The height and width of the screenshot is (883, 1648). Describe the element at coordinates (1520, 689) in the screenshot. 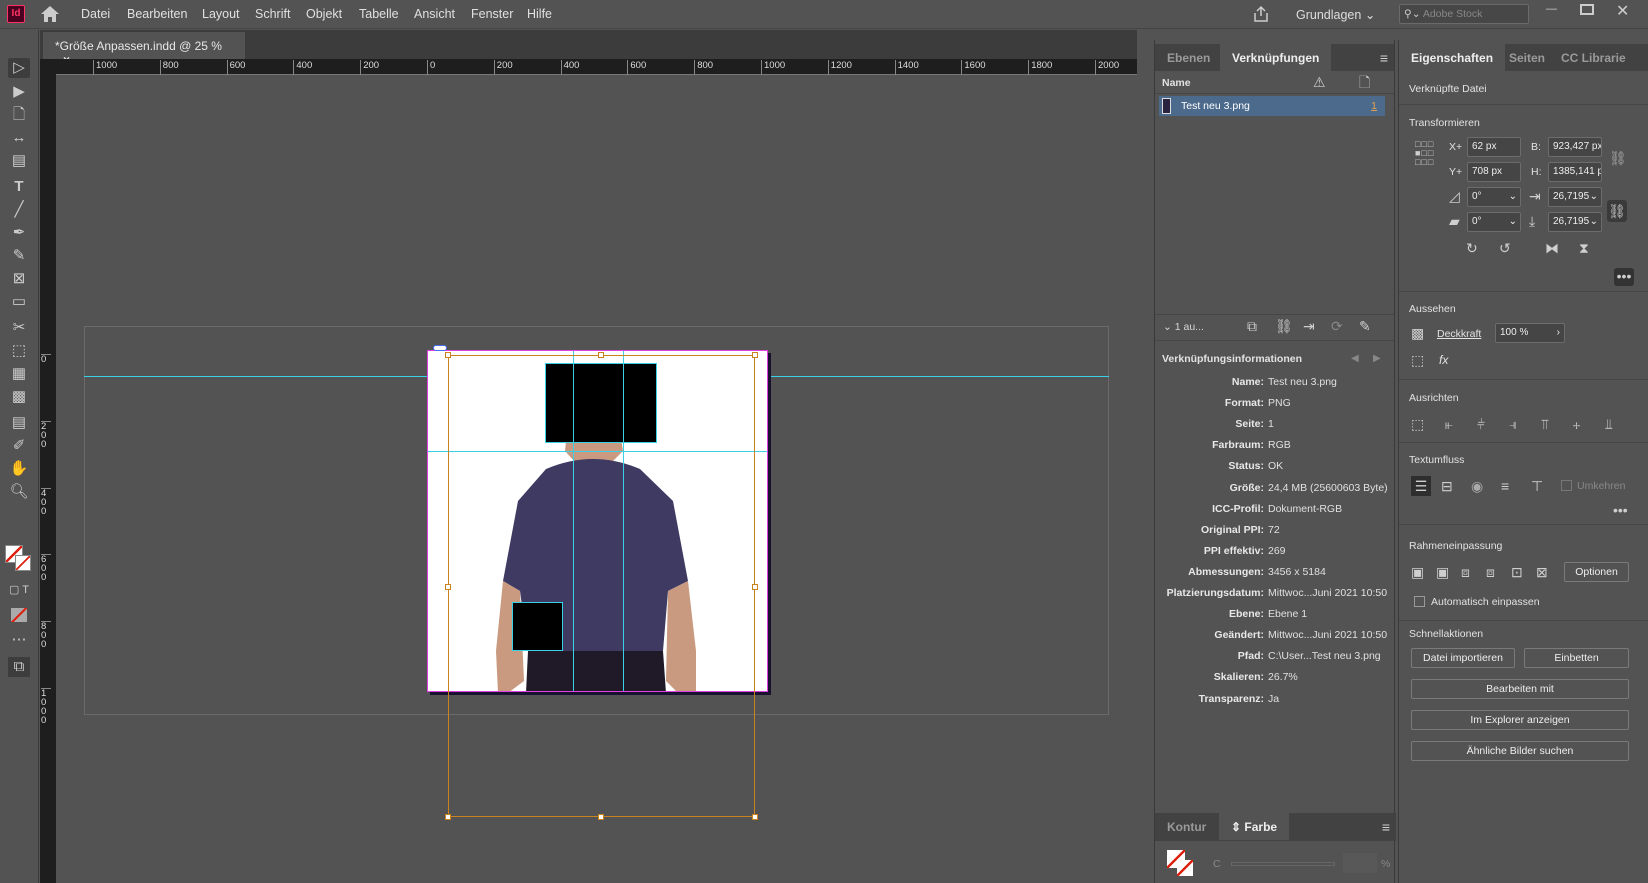

I see `edit-with-button: Bearbeiten mit` at that location.